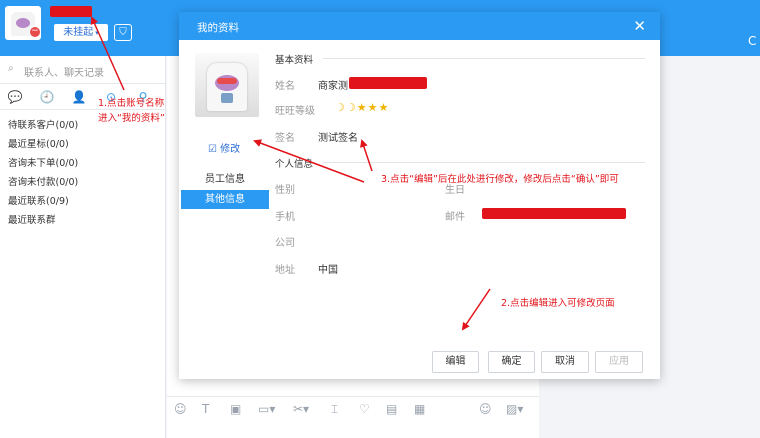 This screenshot has height=438, width=760. I want to click on list-item: 最近联系(0/9), so click(83, 201).